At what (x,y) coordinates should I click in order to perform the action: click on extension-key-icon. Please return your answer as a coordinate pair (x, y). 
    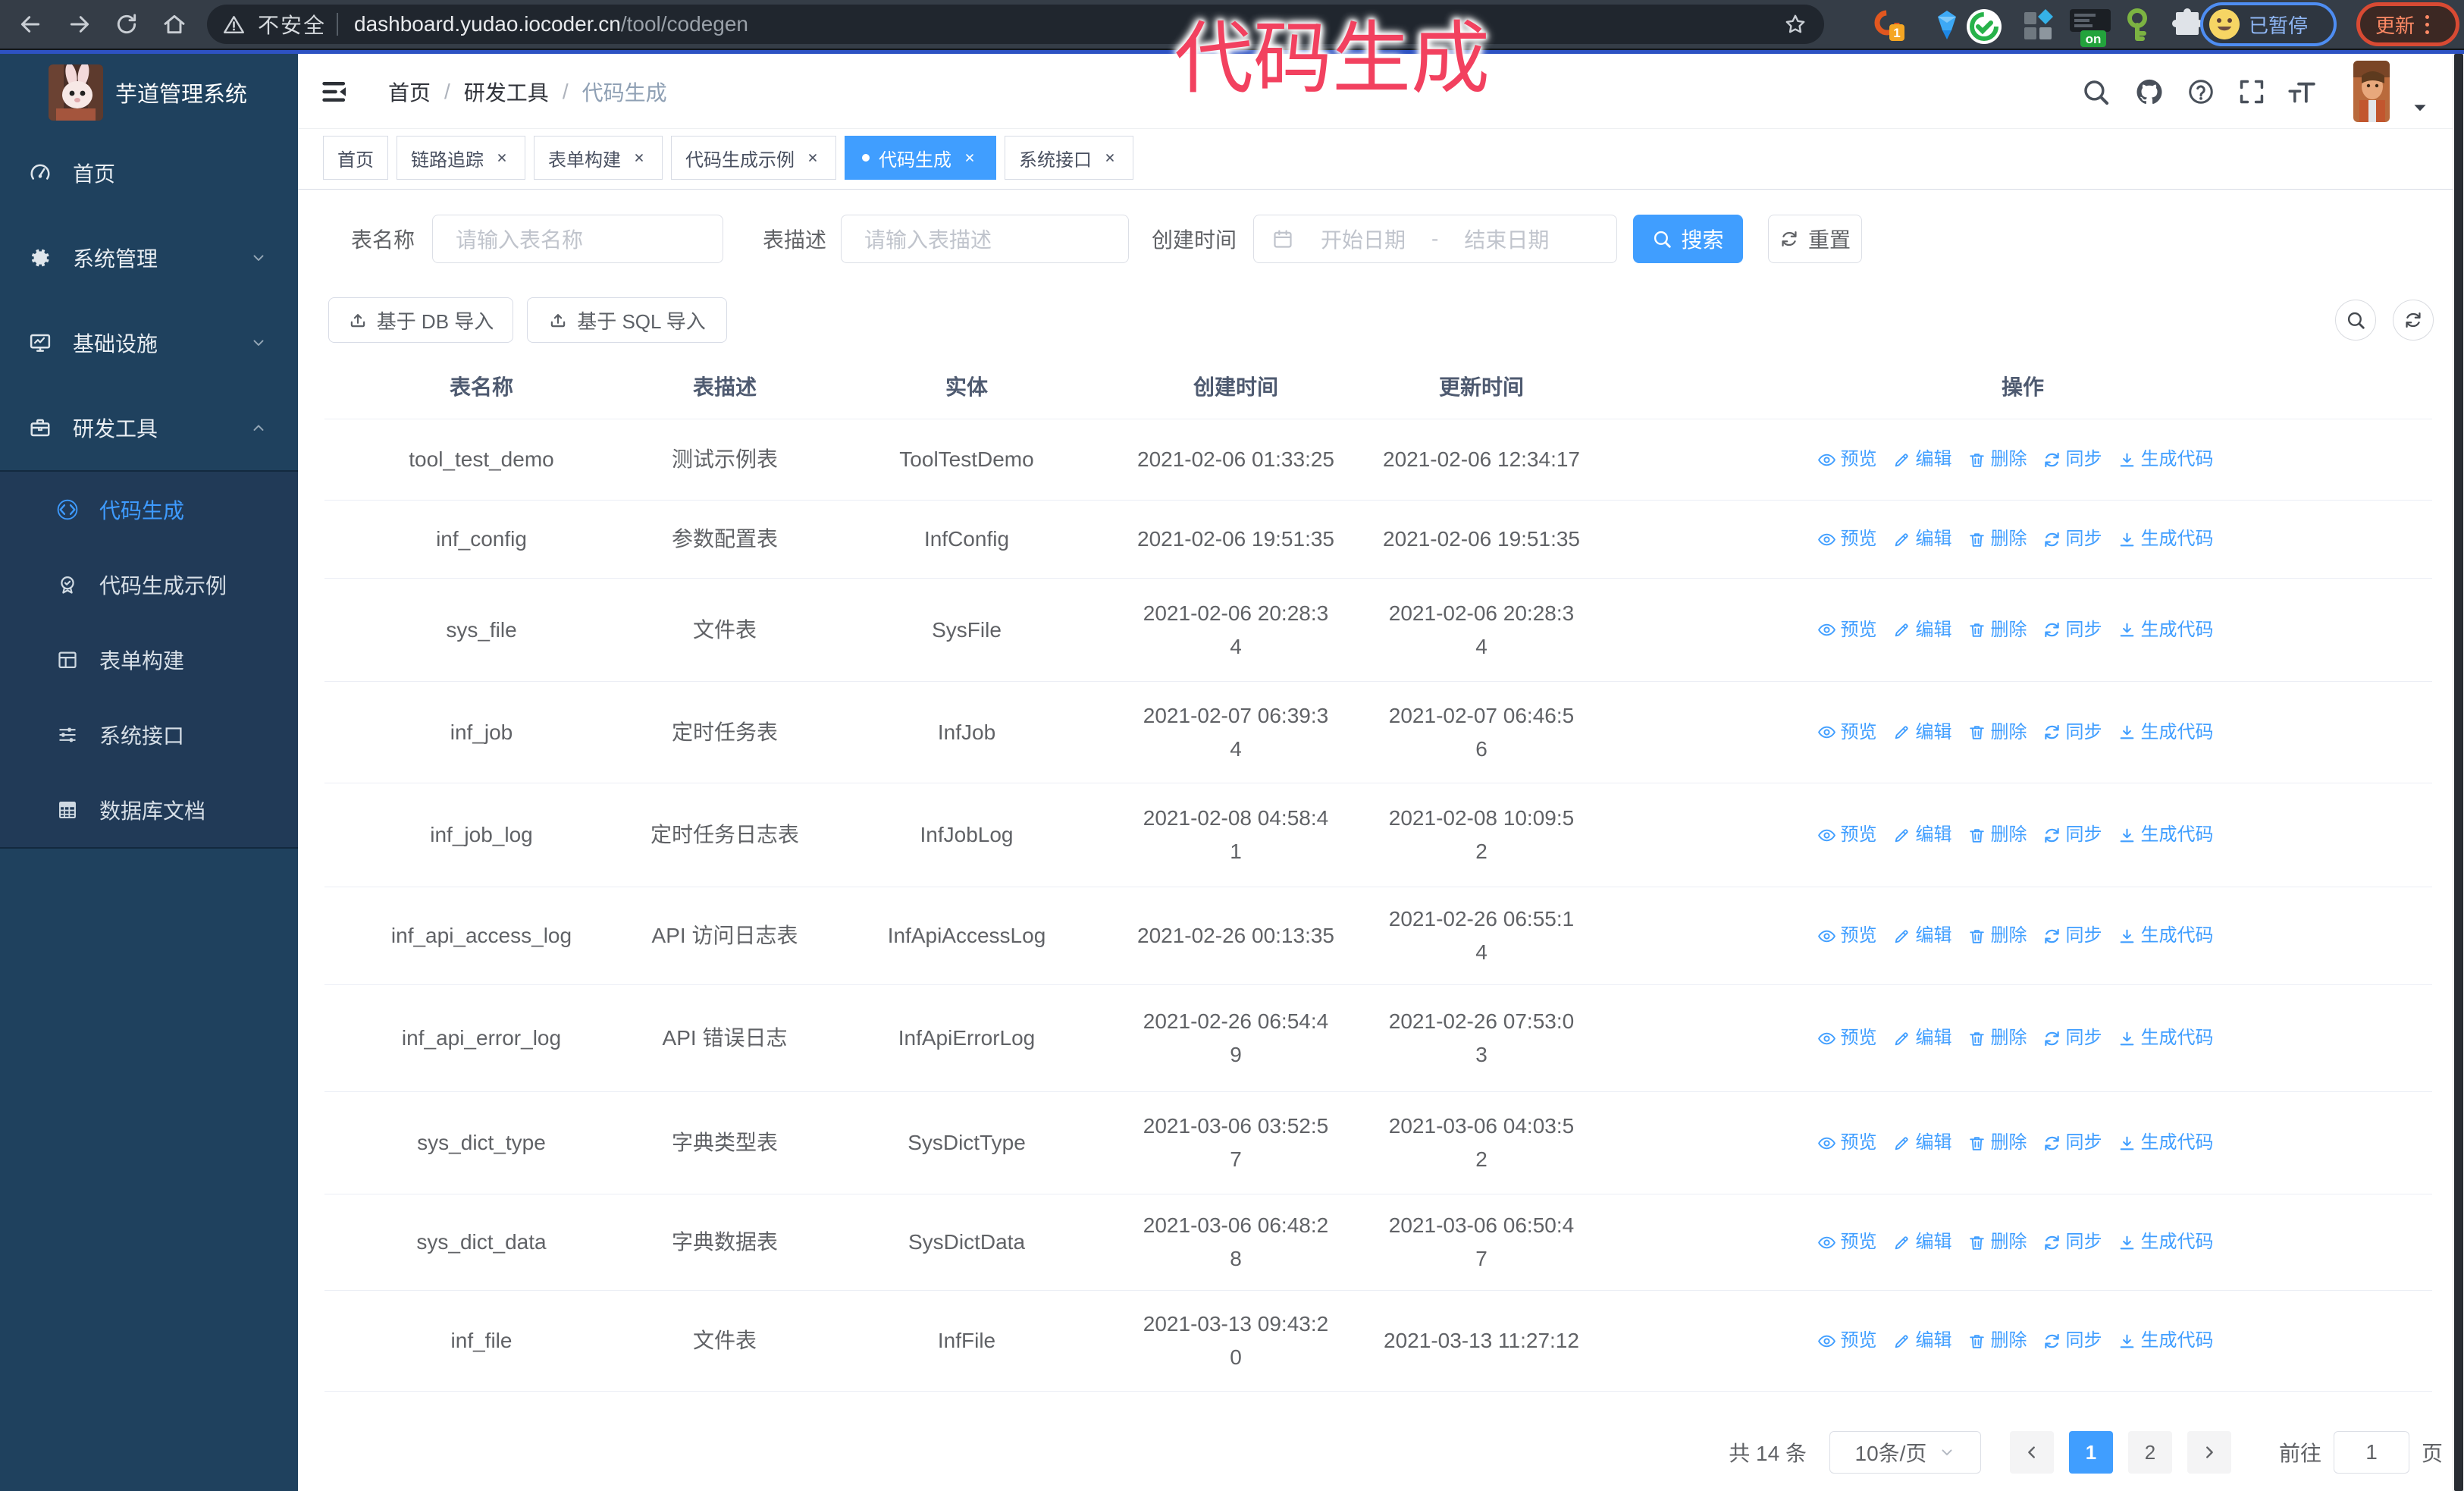
    Looking at the image, I should click on (2137, 25).